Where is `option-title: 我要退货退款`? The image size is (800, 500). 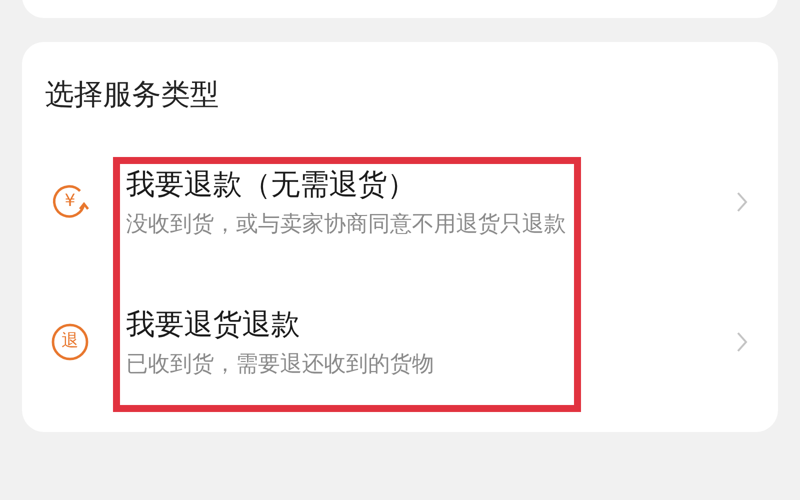
option-title: 我要退货退款 is located at coordinates (213, 324).